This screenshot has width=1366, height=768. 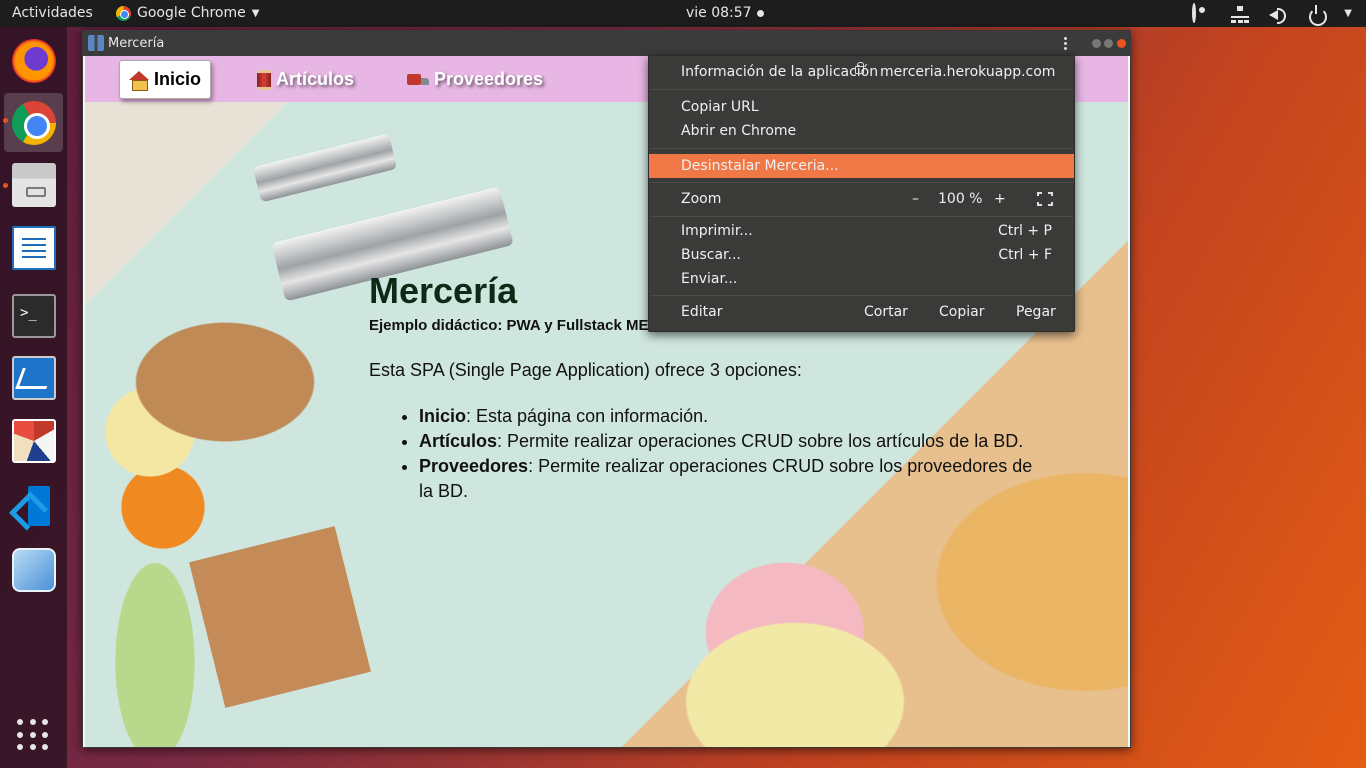 What do you see at coordinates (683, 13) in the screenshot?
I see `top-bar: Actividades Google Chrome ▼ vie 08:57 ▼` at bounding box center [683, 13].